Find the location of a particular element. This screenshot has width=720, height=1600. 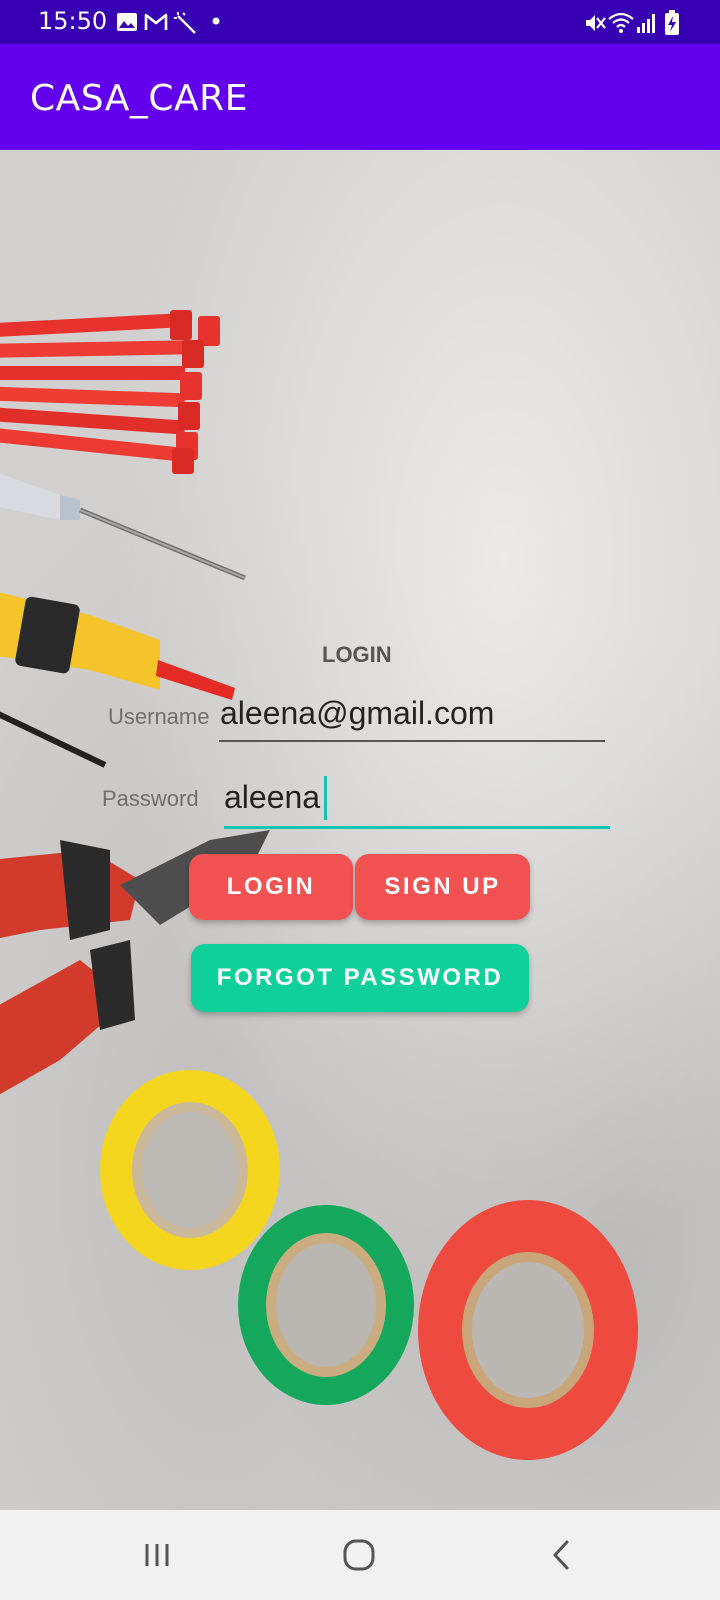

screwdriver-illustration is located at coordinates (123, 527).